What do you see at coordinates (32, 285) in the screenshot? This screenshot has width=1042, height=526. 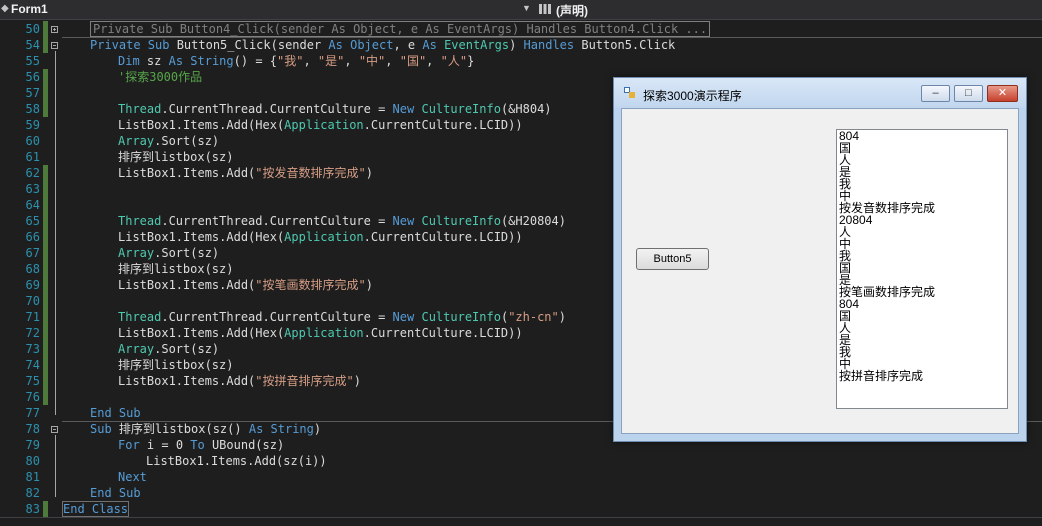 I see `line-number: 69` at bounding box center [32, 285].